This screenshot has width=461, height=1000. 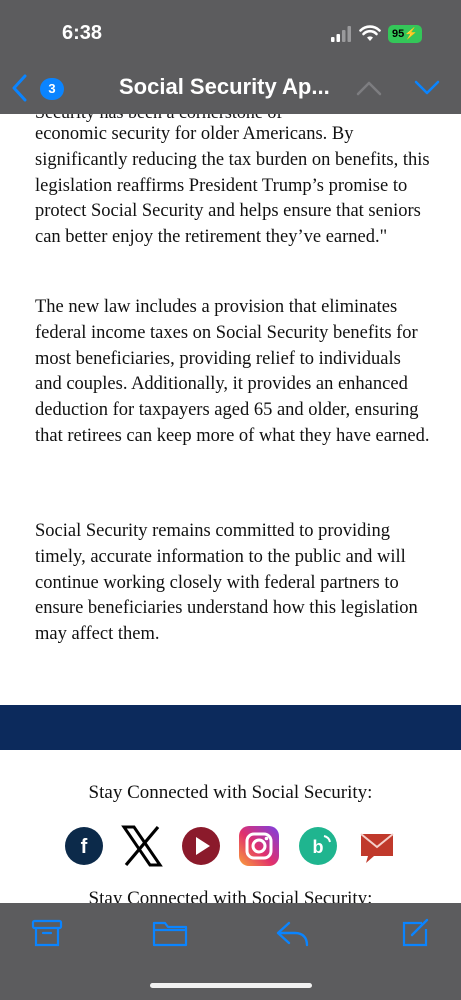 I want to click on compose-icon, so click(x=414, y=933).